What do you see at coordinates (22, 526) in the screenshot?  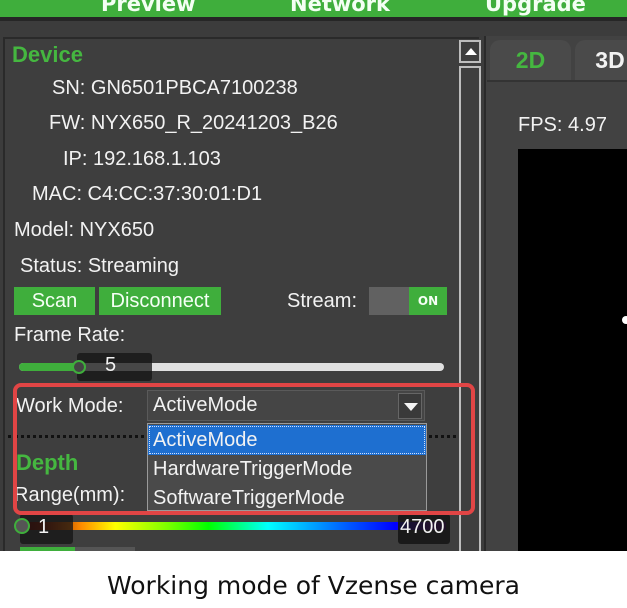 I see `depth-min-handle` at bounding box center [22, 526].